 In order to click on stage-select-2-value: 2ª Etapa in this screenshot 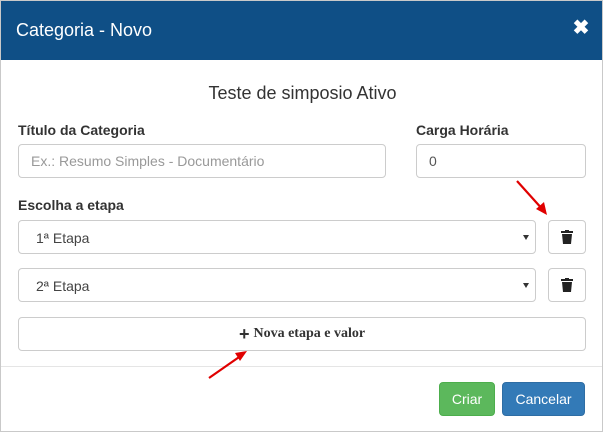, I will do `click(63, 286)`.